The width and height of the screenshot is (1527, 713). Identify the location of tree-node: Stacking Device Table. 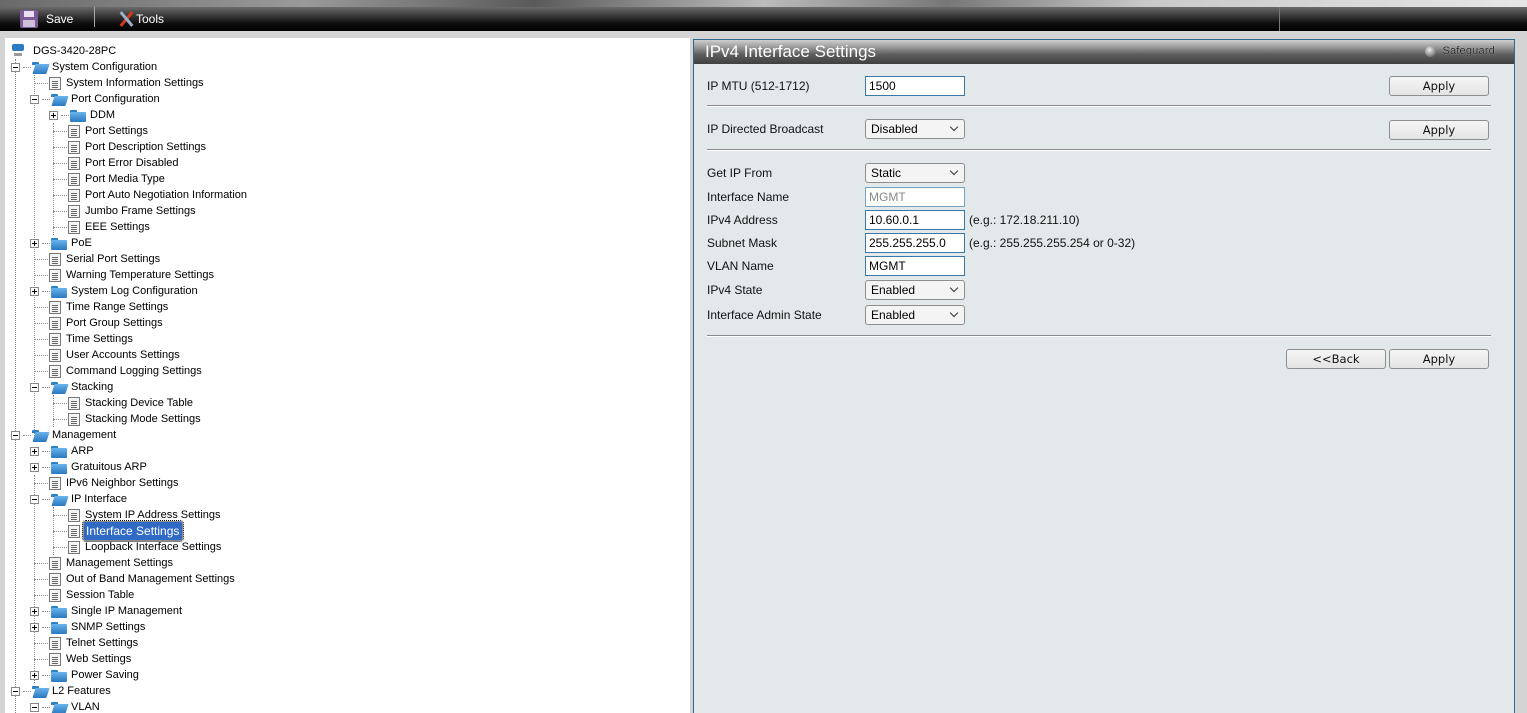
(124, 403).